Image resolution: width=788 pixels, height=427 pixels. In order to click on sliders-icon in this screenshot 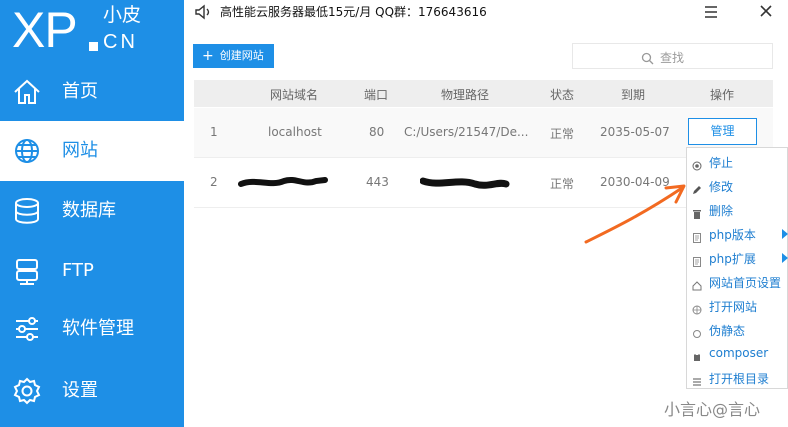, I will do `click(27, 329)`.